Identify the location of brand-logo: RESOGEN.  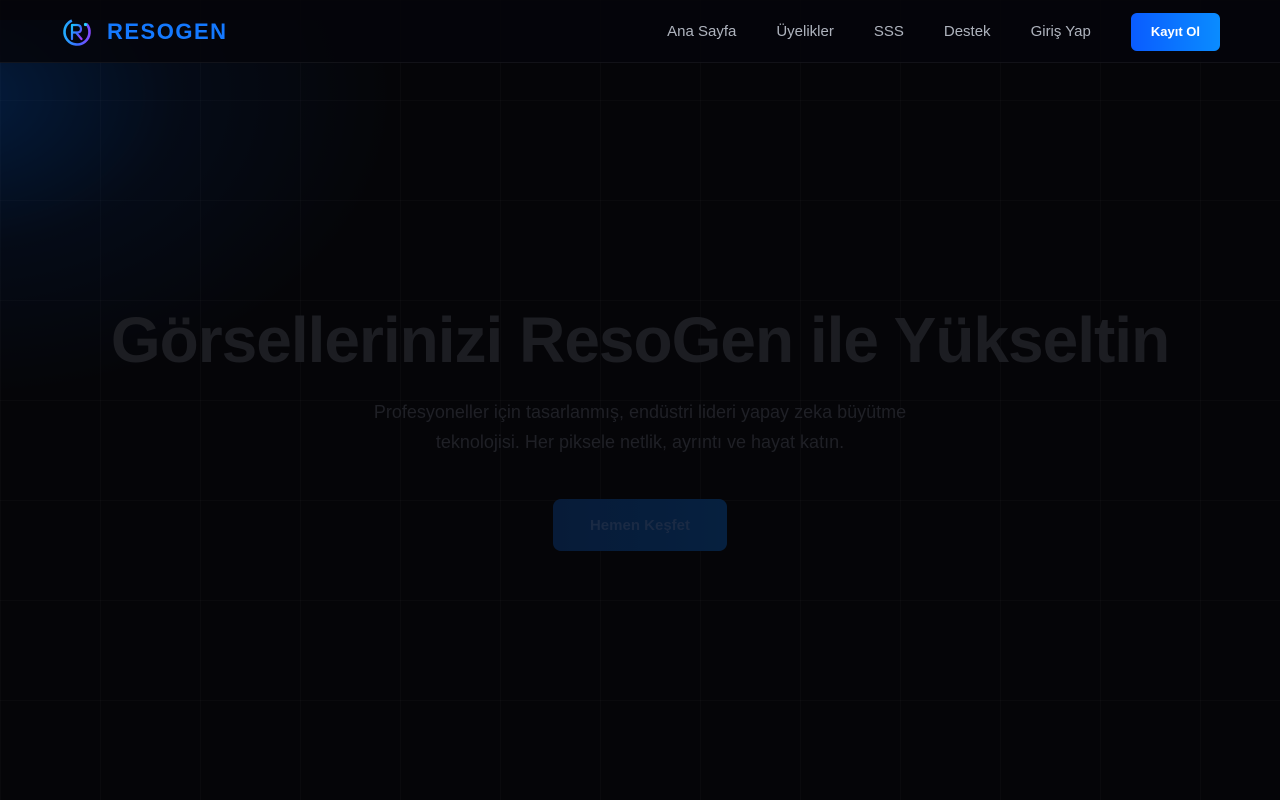
(144, 32).